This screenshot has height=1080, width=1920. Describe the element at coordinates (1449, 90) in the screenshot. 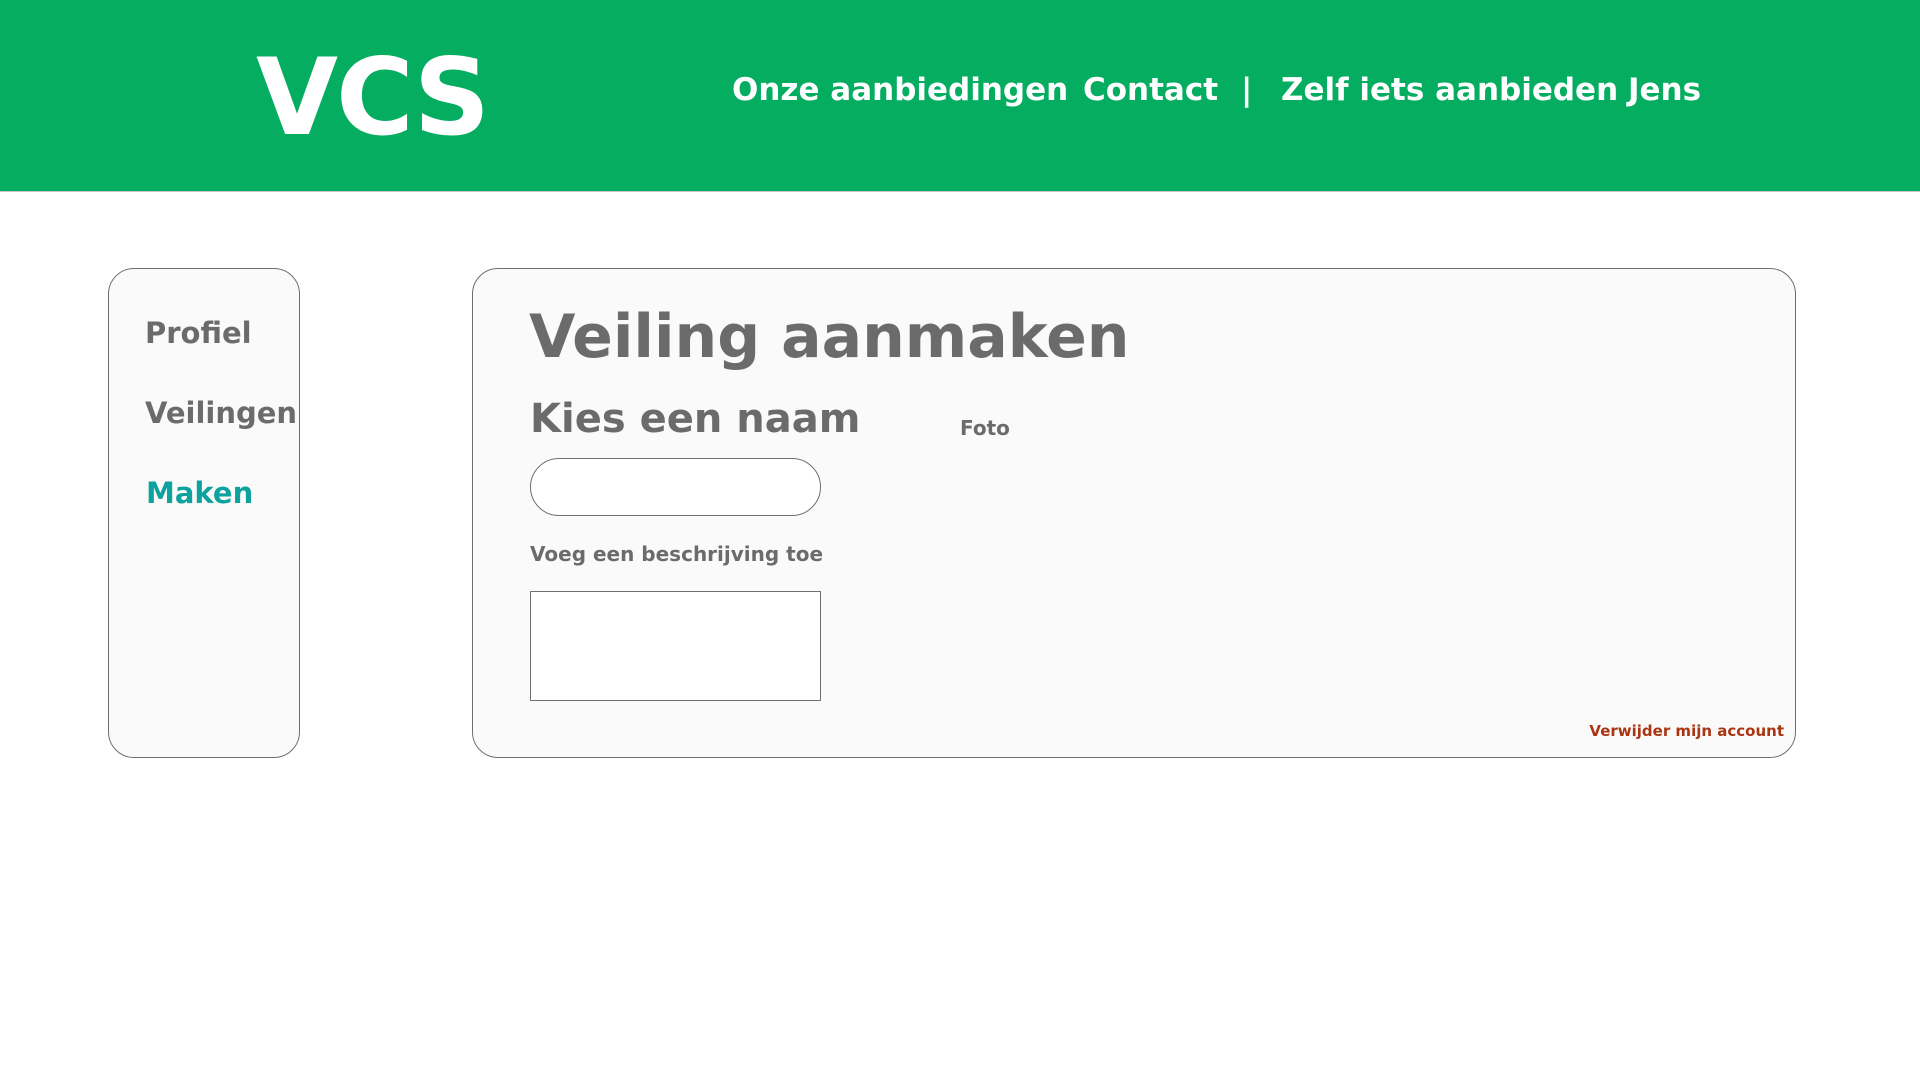

I see `nav-link-sell: Zelf iets aanbieden` at that location.